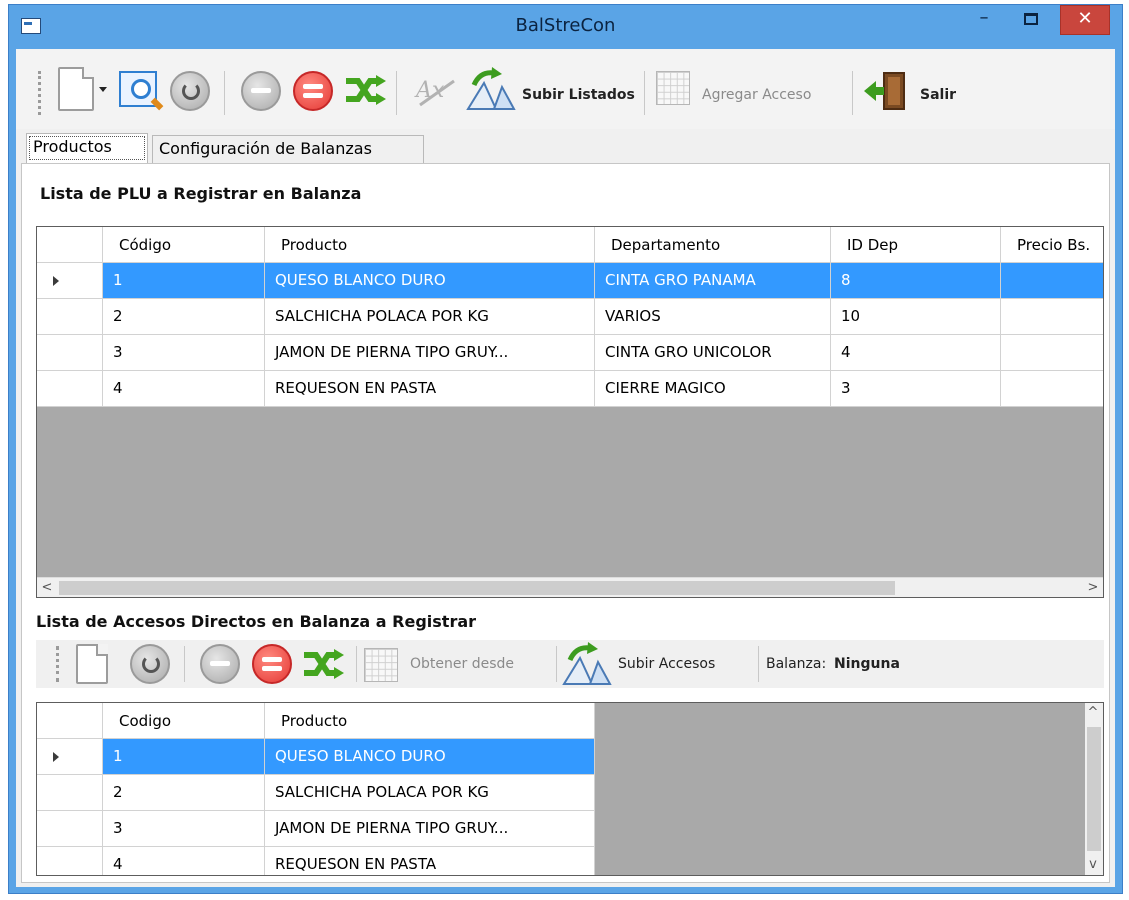  I want to click on cell-departamento: CINTA GRO PANAMA, so click(713, 281).